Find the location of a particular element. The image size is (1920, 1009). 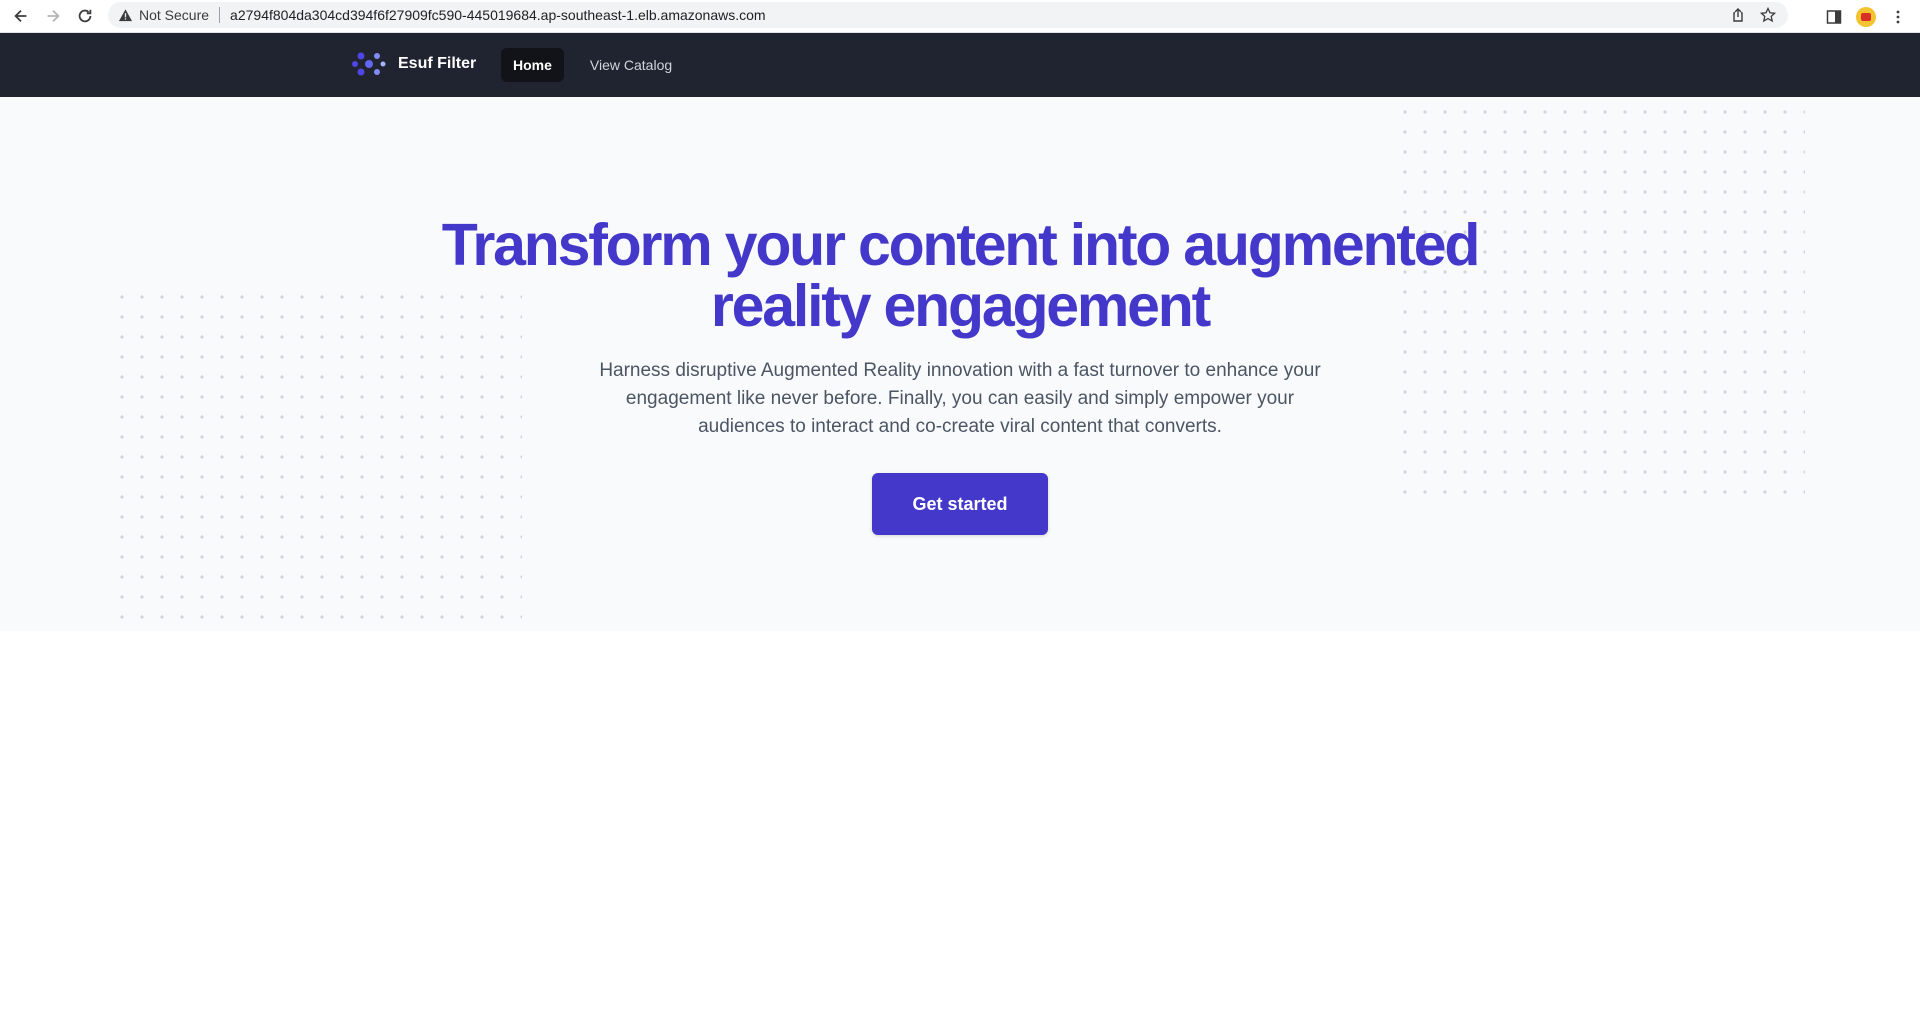

forward-icon is located at coordinates (53, 16).